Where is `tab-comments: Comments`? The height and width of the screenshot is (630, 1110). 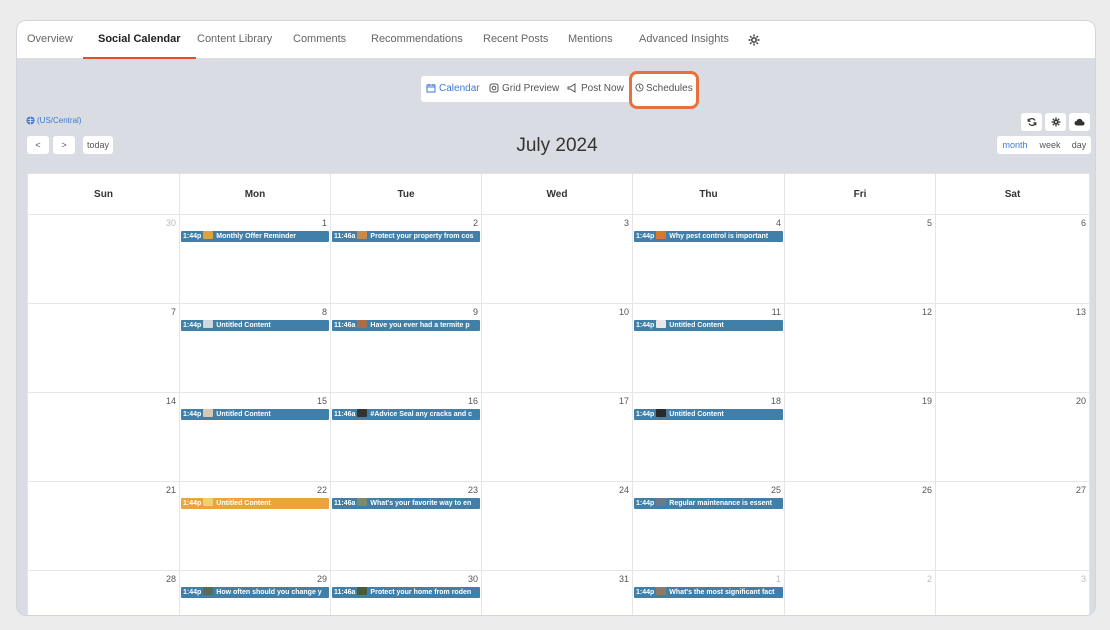
tab-comments: Comments is located at coordinates (319, 40).